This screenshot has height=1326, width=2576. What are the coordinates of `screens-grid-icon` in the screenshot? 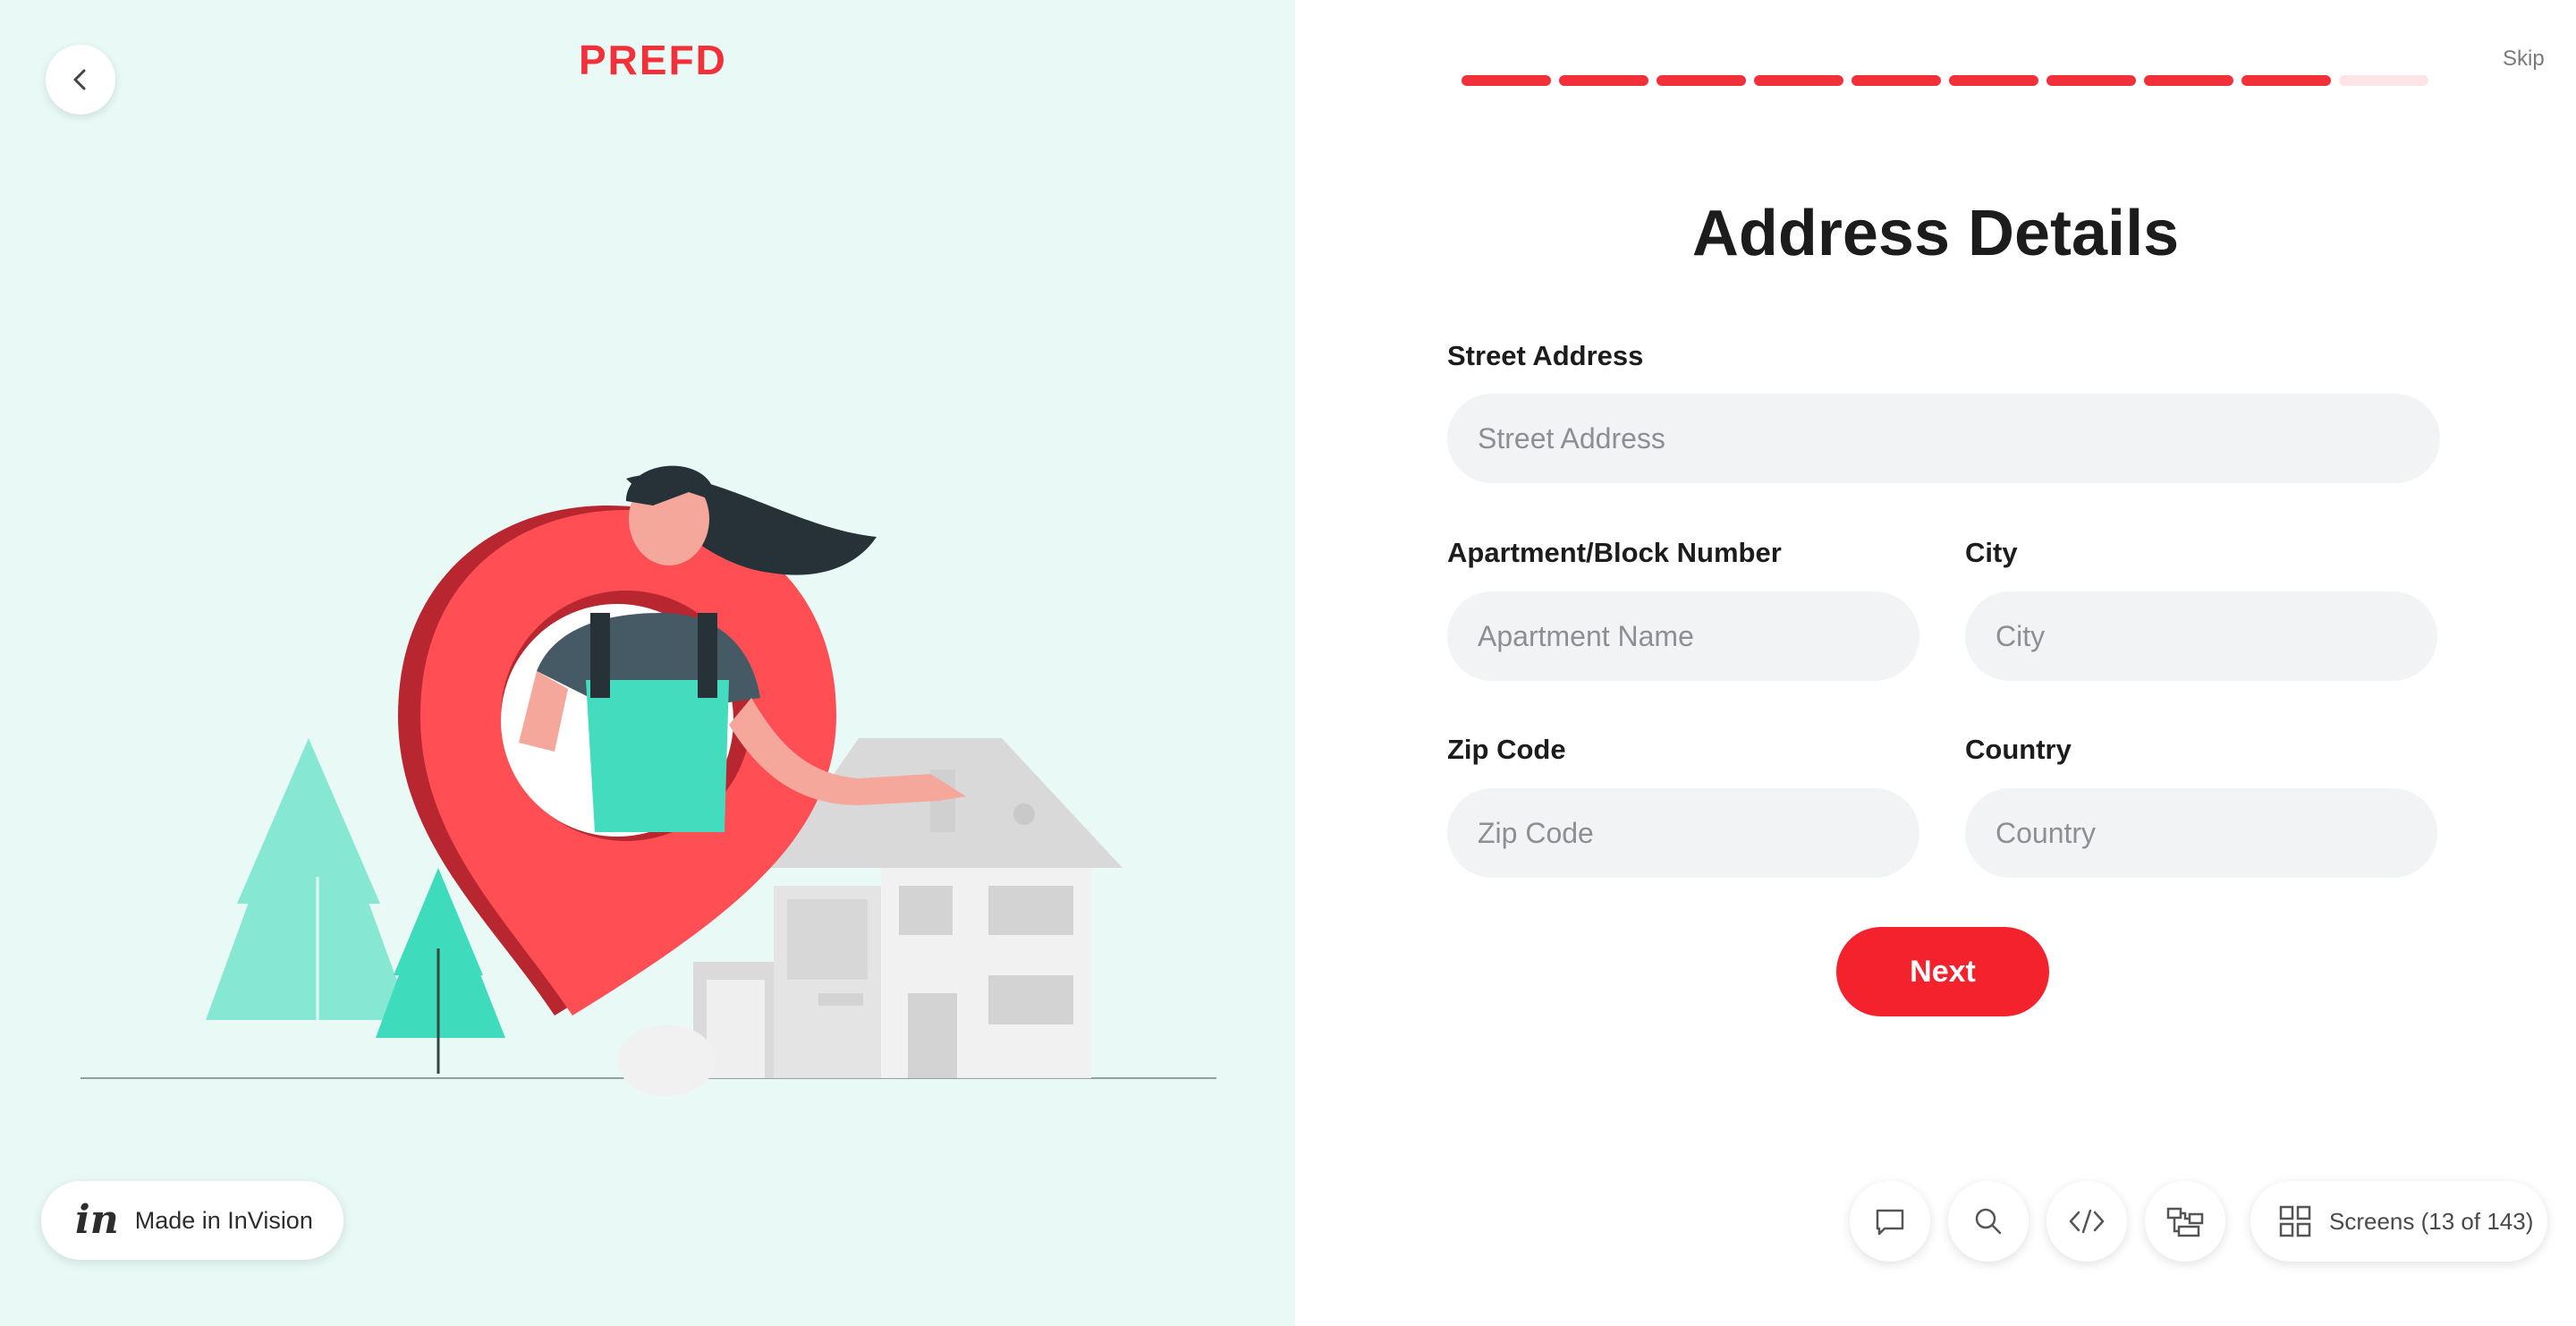 It's located at (2295, 1221).